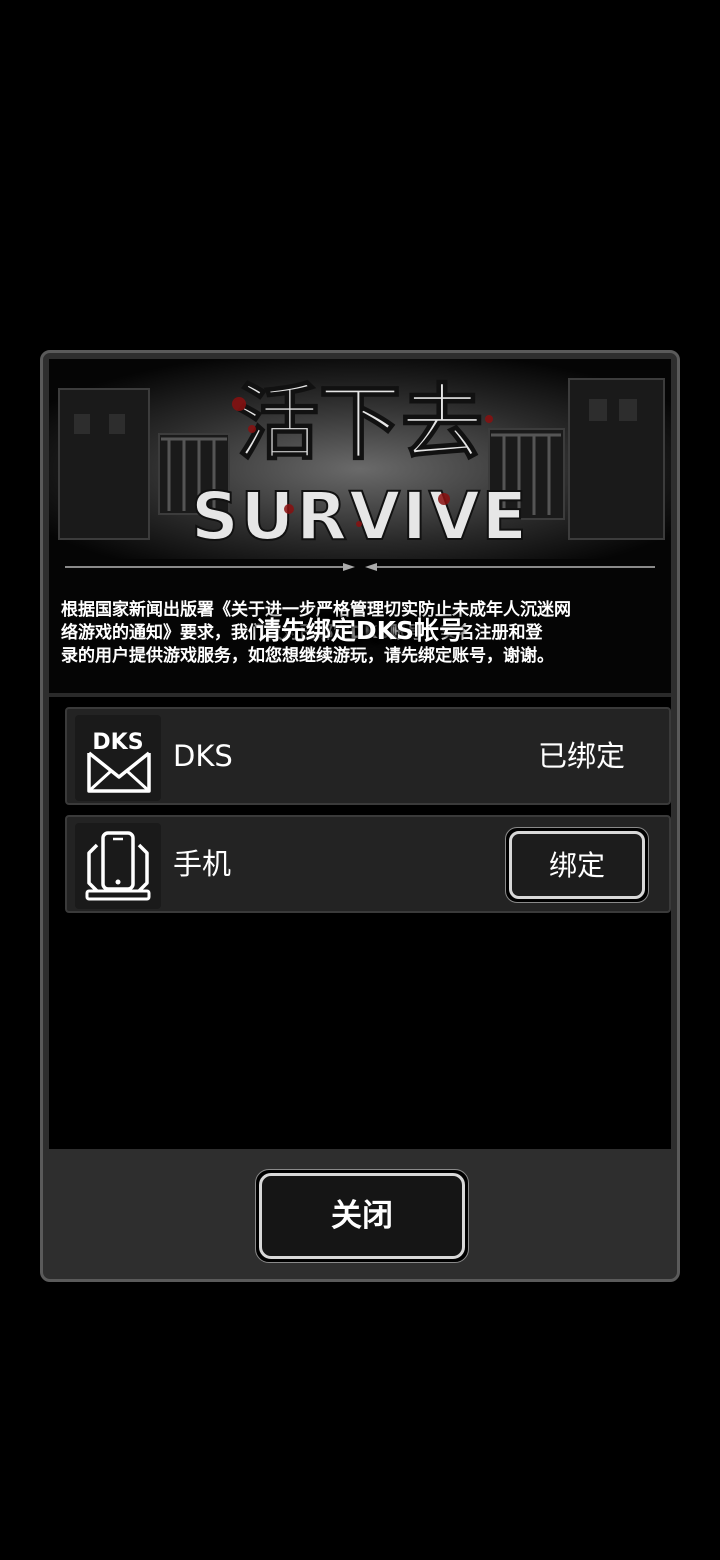 This screenshot has width=720, height=1560. What do you see at coordinates (202, 864) in the screenshot?
I see `account-label-phone: 手机` at bounding box center [202, 864].